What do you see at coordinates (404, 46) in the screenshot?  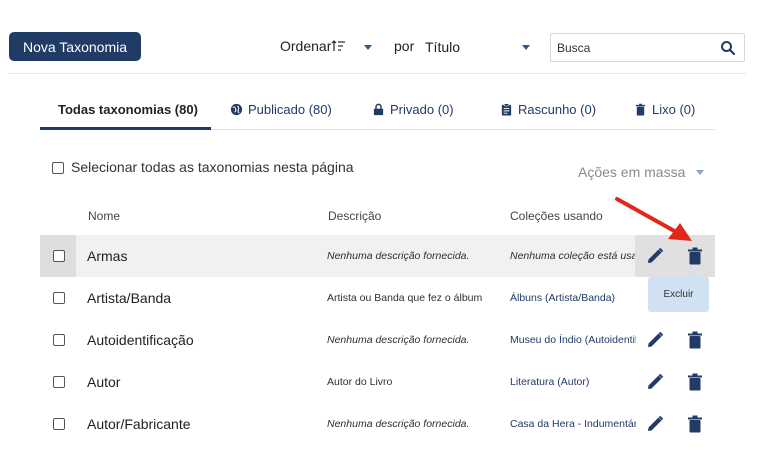 I see `por-label: por` at bounding box center [404, 46].